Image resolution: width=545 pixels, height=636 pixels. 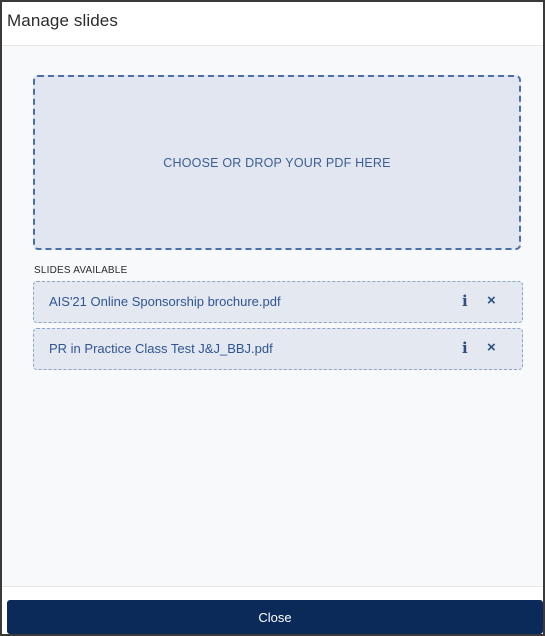 I want to click on slide-filename: PR in Practice Class Test J&J_BBJ.pdf, so click(x=161, y=348).